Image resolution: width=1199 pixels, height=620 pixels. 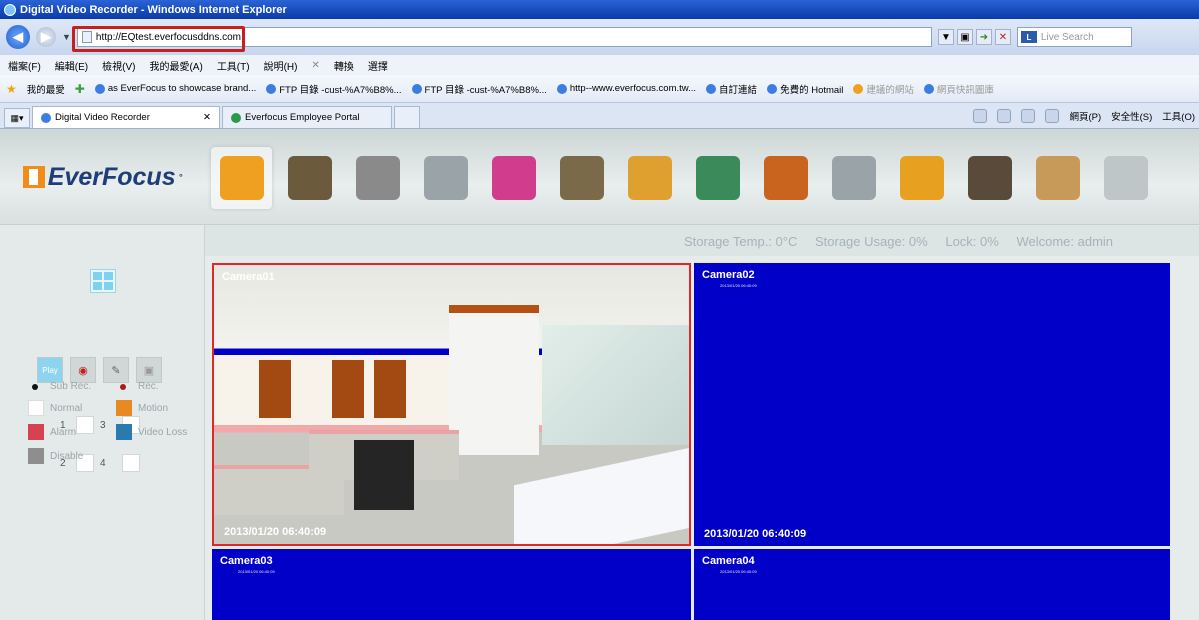 I want to click on favorite-link: 免費的 Hotmail, so click(x=805, y=89).